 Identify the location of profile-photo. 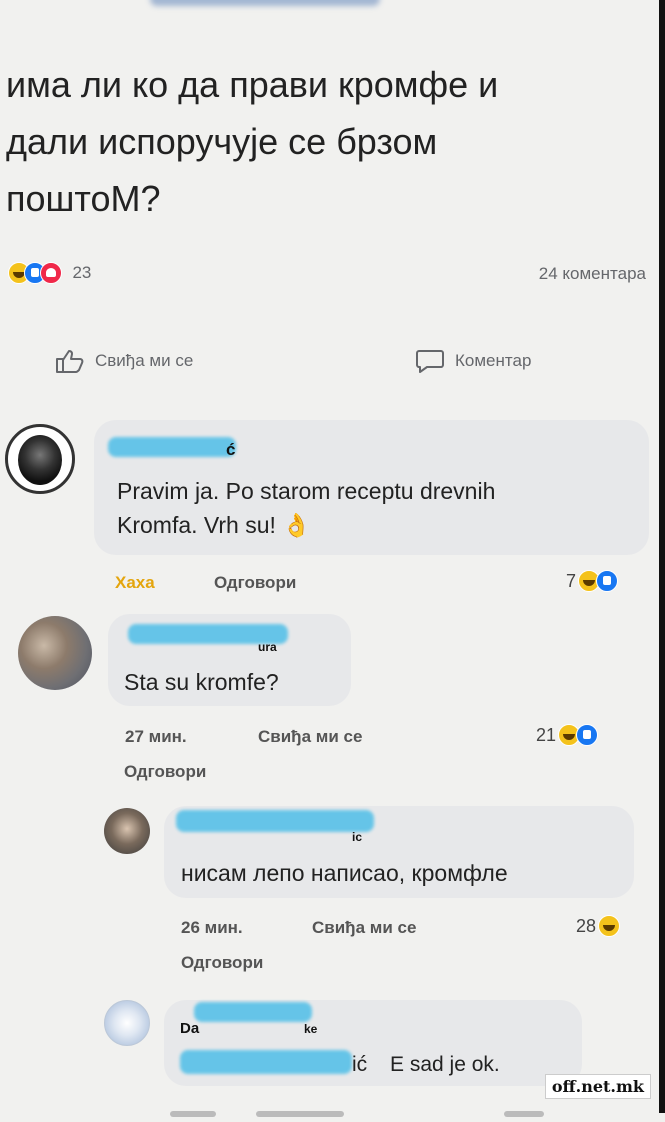
(40, 460).